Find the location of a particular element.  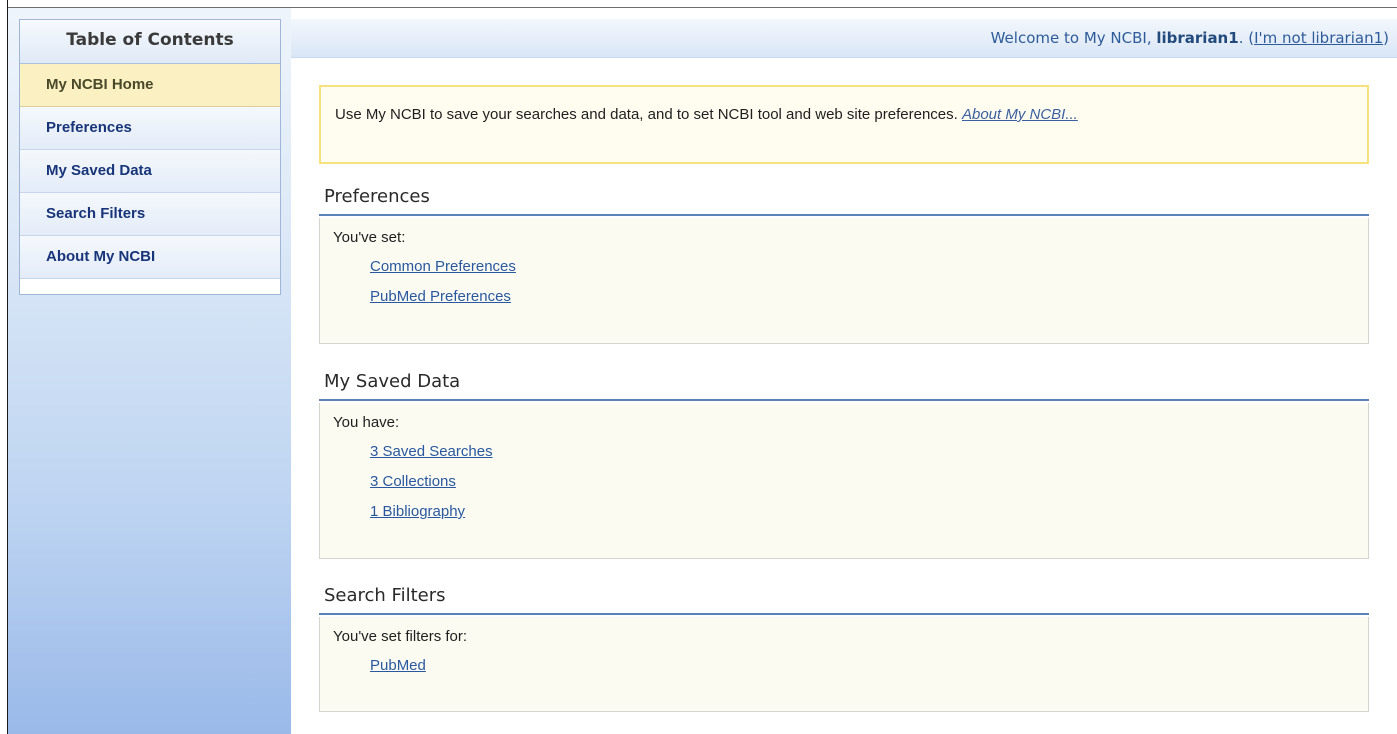

sidebar-item-preferences: Preferences is located at coordinates (150, 128).